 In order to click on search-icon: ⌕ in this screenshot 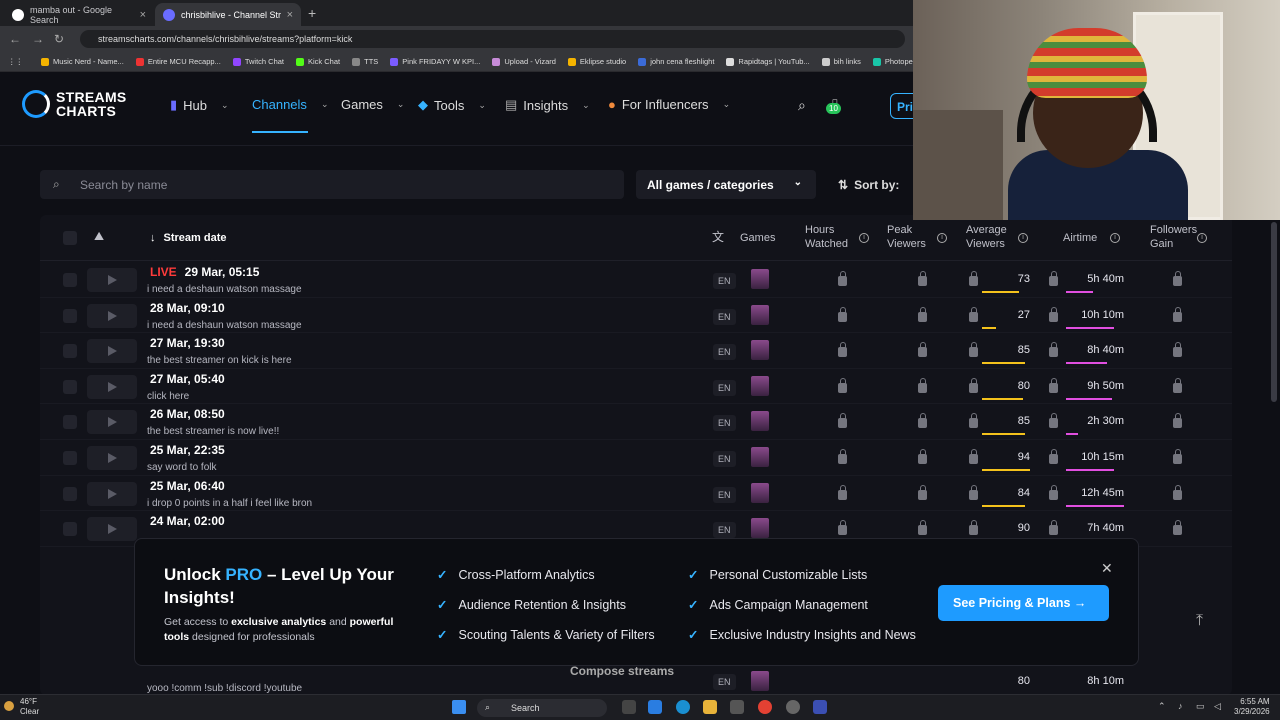, I will do `click(802, 105)`.